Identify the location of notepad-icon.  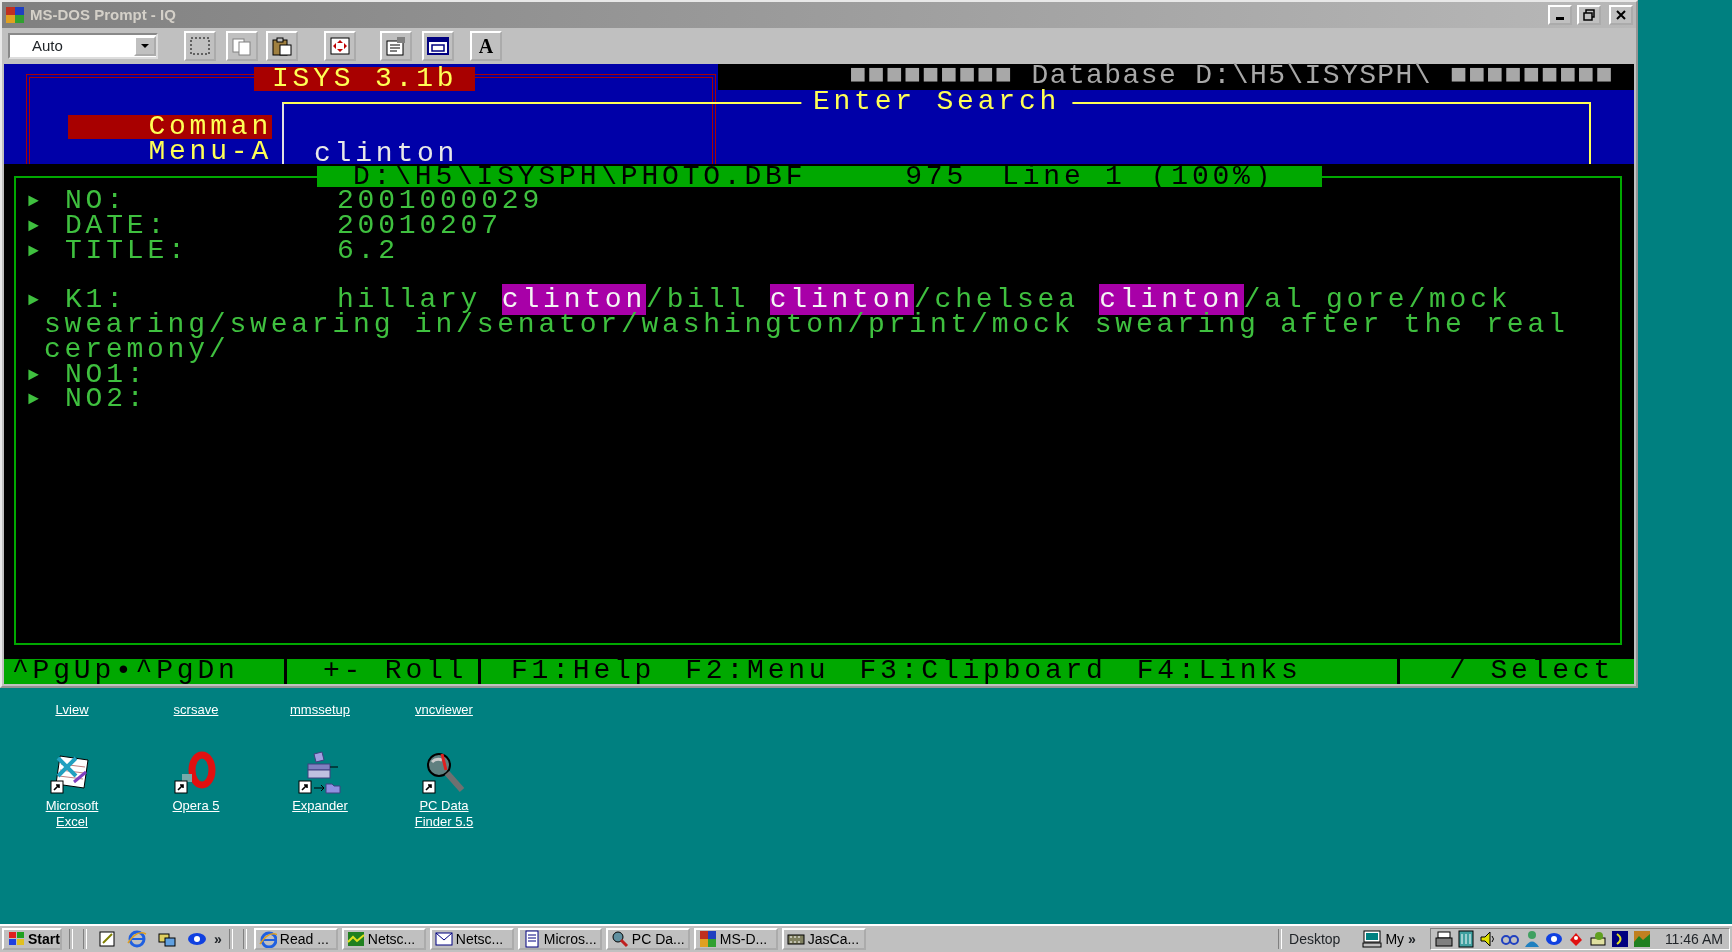
(107, 939).